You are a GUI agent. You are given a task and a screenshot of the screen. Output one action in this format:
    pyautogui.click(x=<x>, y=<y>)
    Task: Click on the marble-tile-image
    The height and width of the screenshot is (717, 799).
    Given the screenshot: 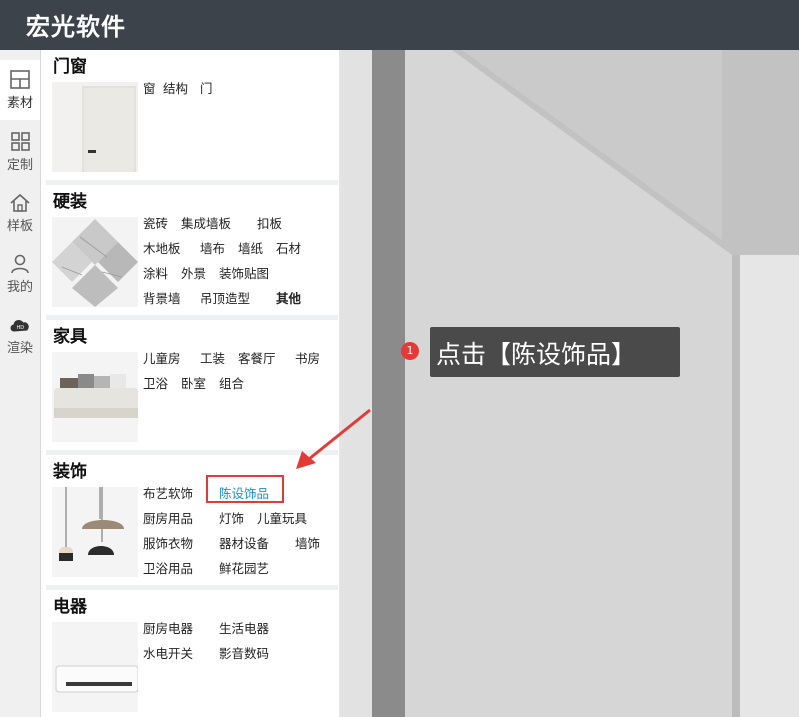 What is the action you would take?
    pyautogui.click(x=95, y=262)
    